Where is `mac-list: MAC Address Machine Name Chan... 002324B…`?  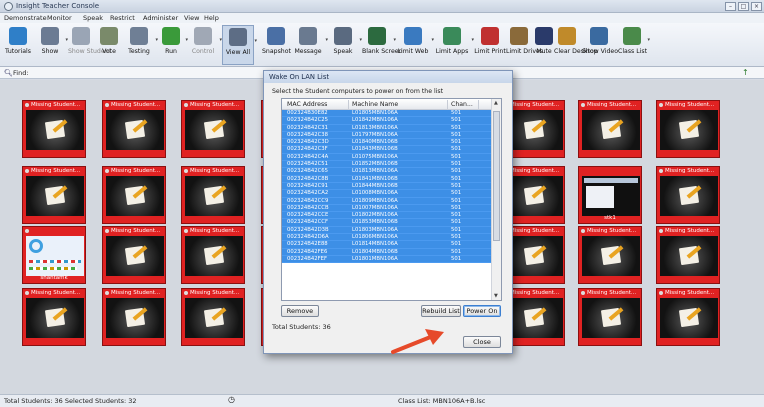 mac-list: MAC Address Machine Name Chan... 002324B… is located at coordinates (391, 199).